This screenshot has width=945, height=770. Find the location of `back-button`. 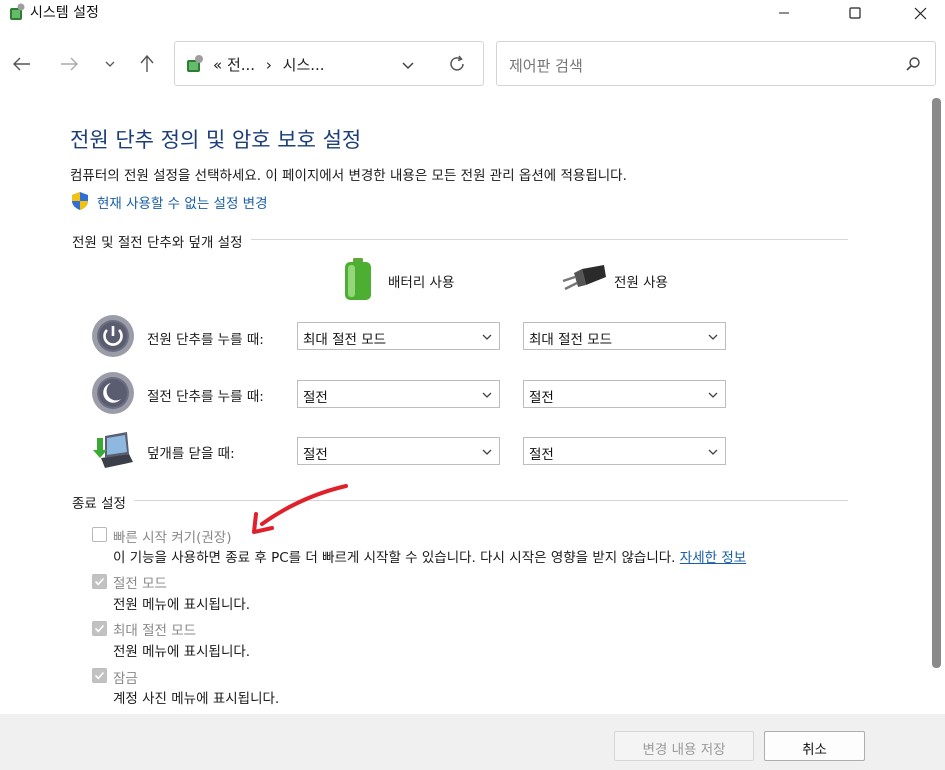

back-button is located at coordinates (22, 64).